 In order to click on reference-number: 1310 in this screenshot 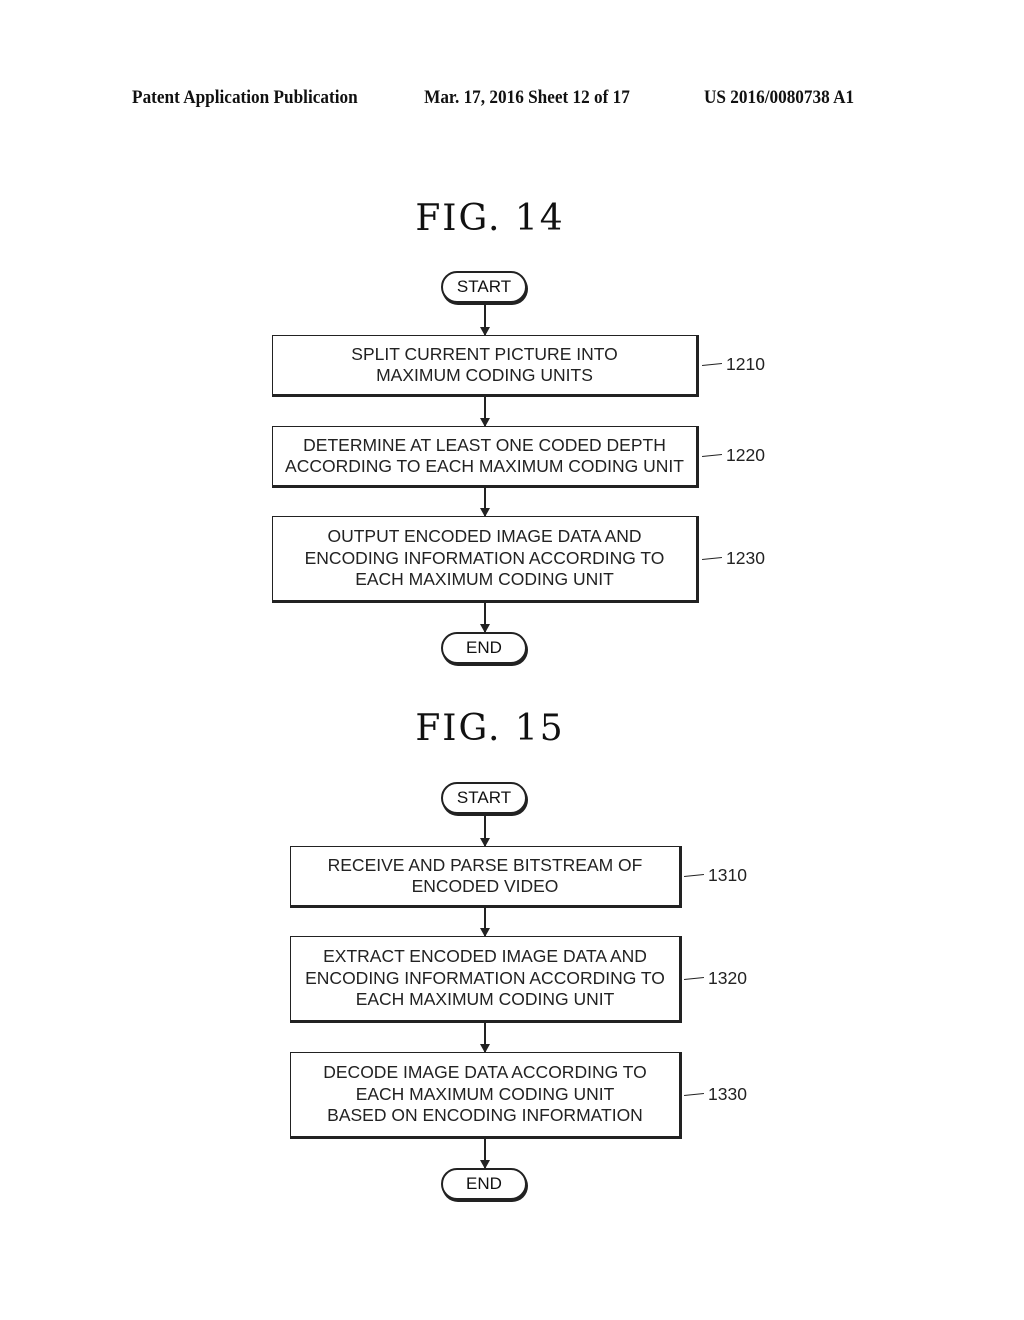, I will do `click(727, 875)`.